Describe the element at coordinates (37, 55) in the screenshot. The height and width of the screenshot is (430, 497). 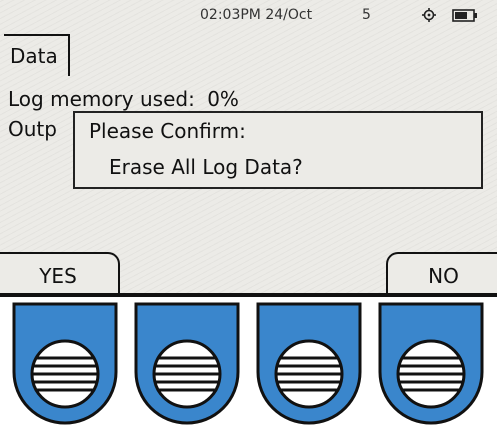
I see `menu-tab-data: Data` at that location.